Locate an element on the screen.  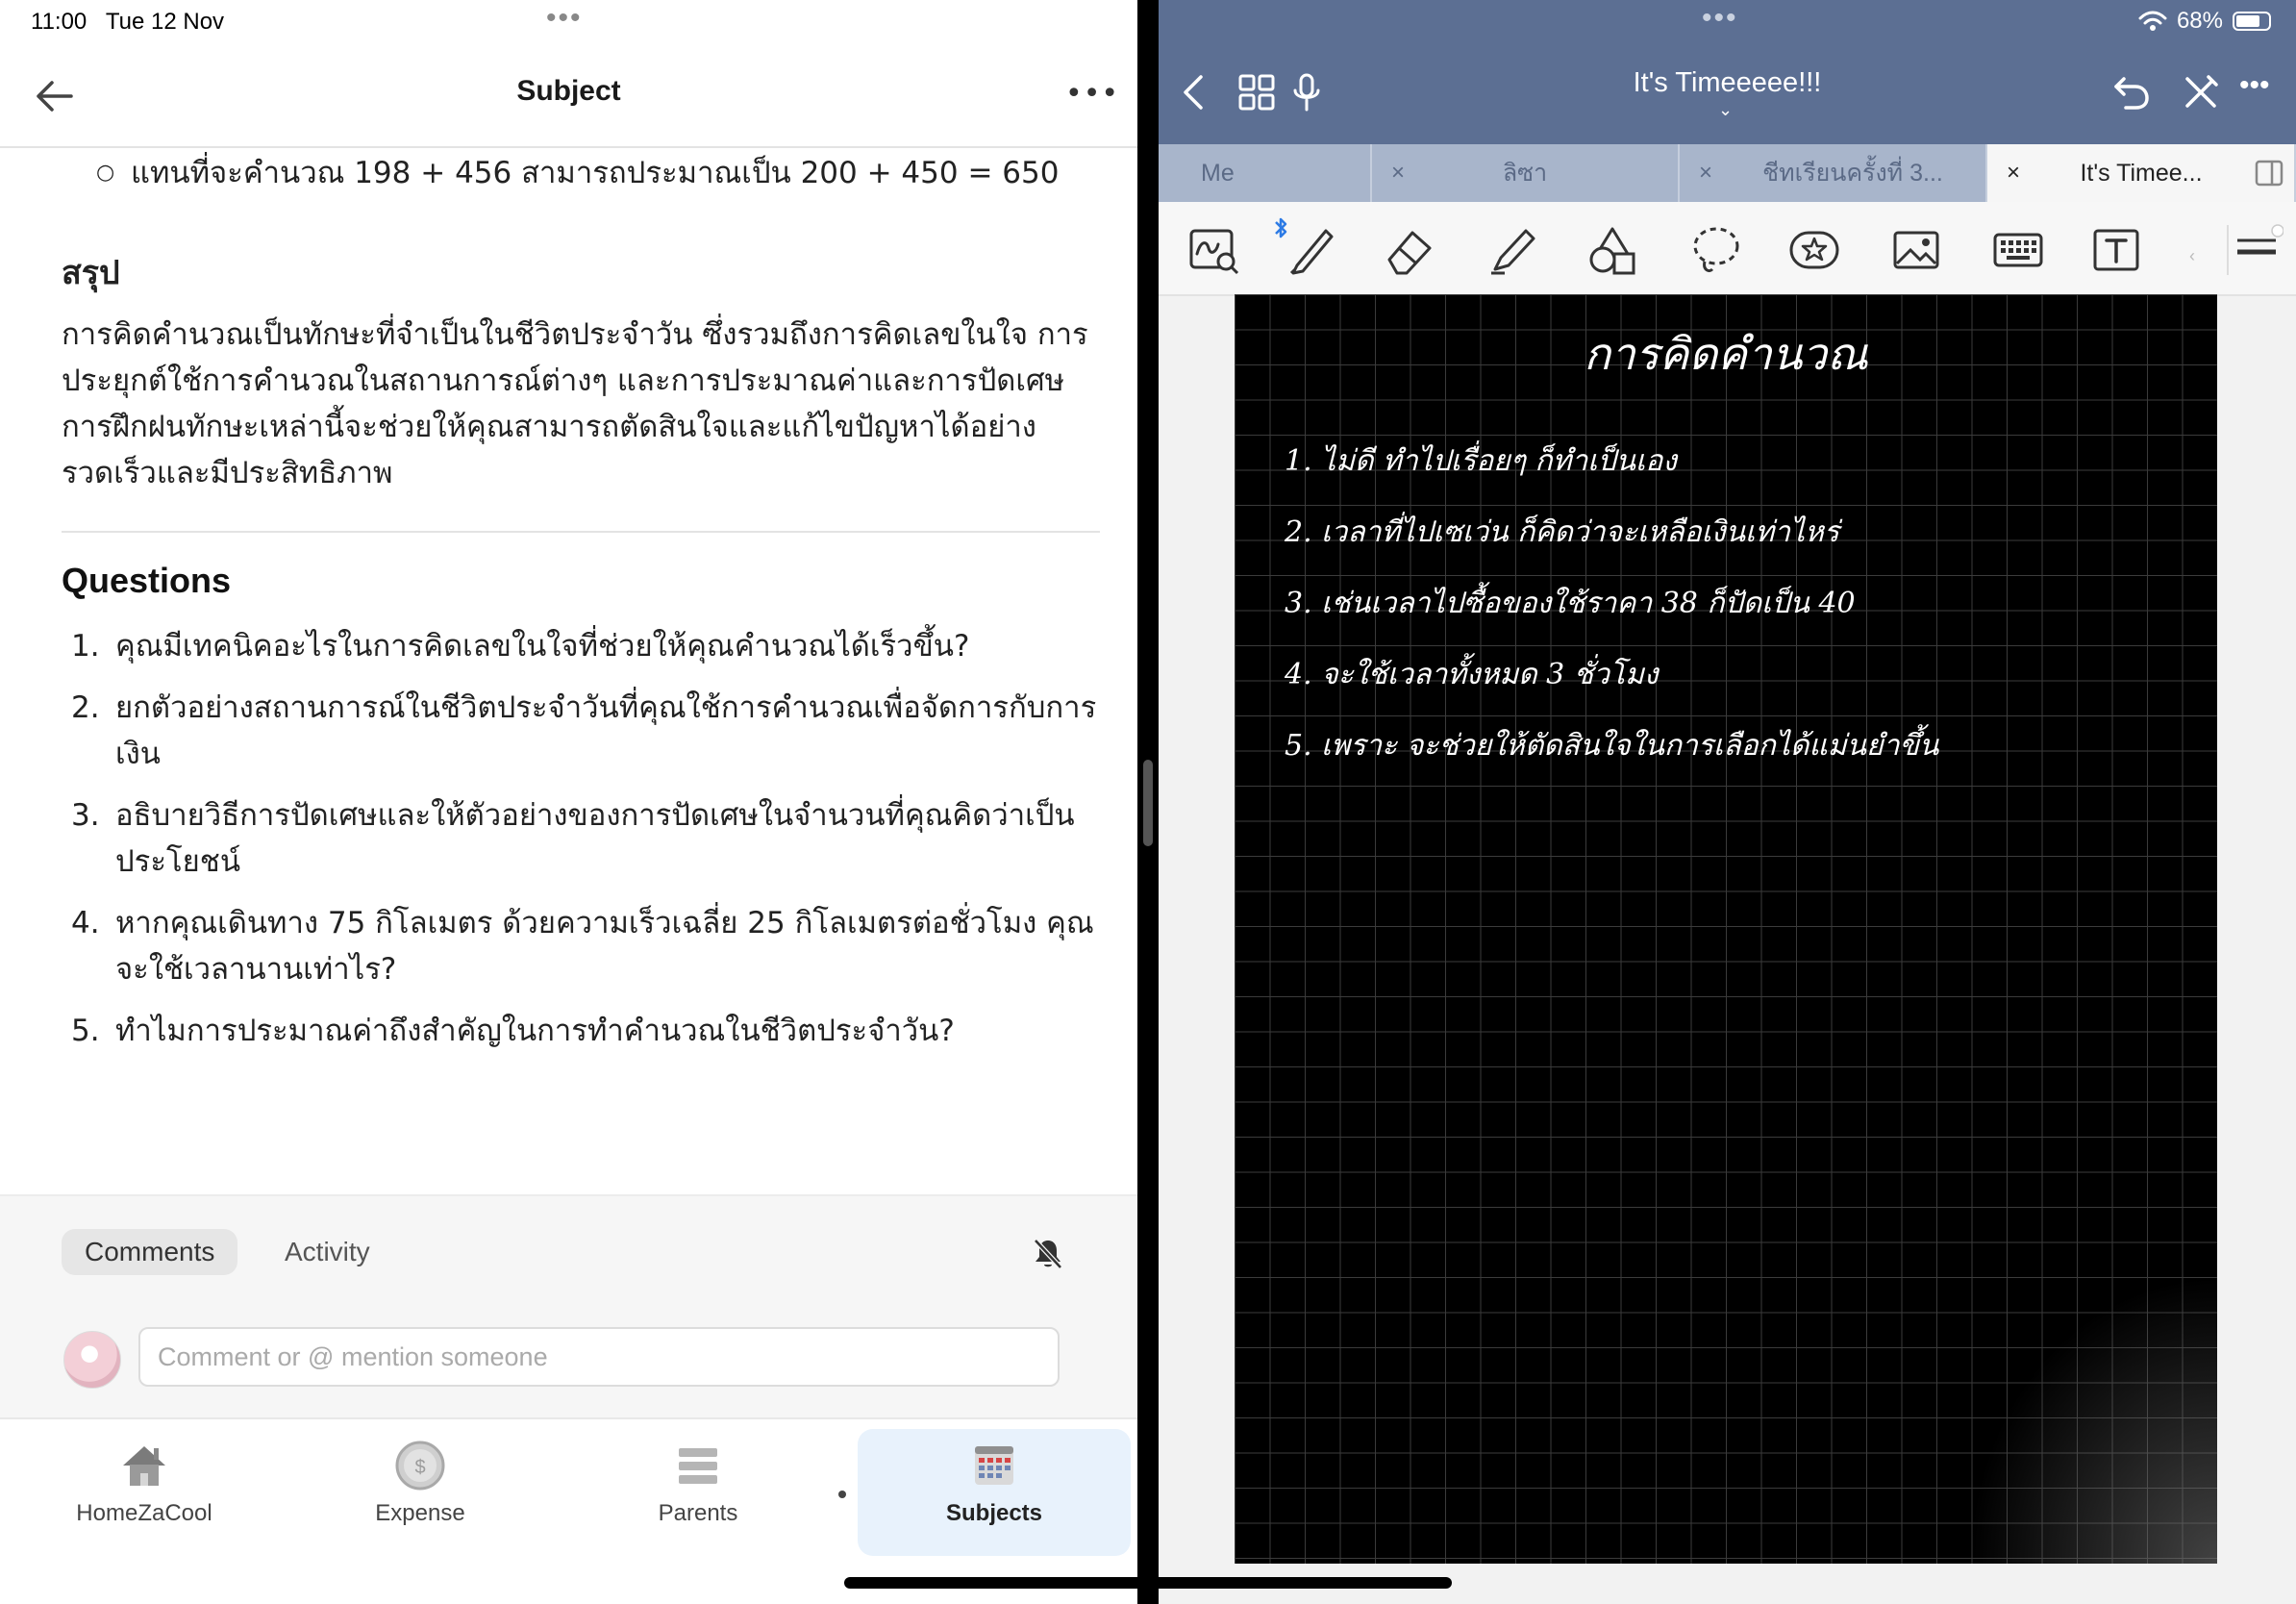
page-dot is located at coordinates (842, 1494).